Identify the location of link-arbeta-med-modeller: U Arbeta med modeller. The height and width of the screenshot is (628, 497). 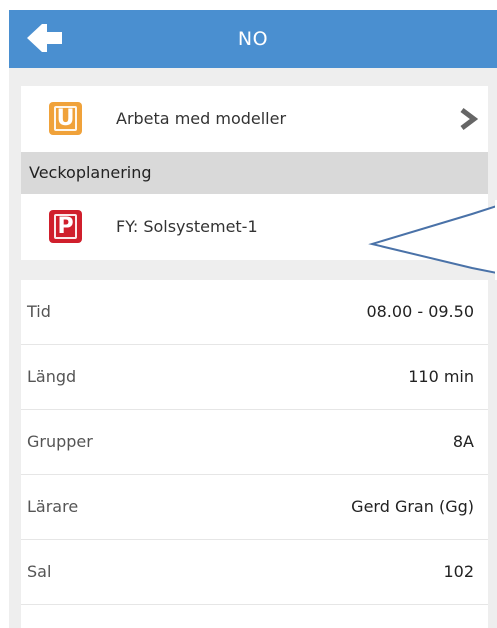
(254, 119).